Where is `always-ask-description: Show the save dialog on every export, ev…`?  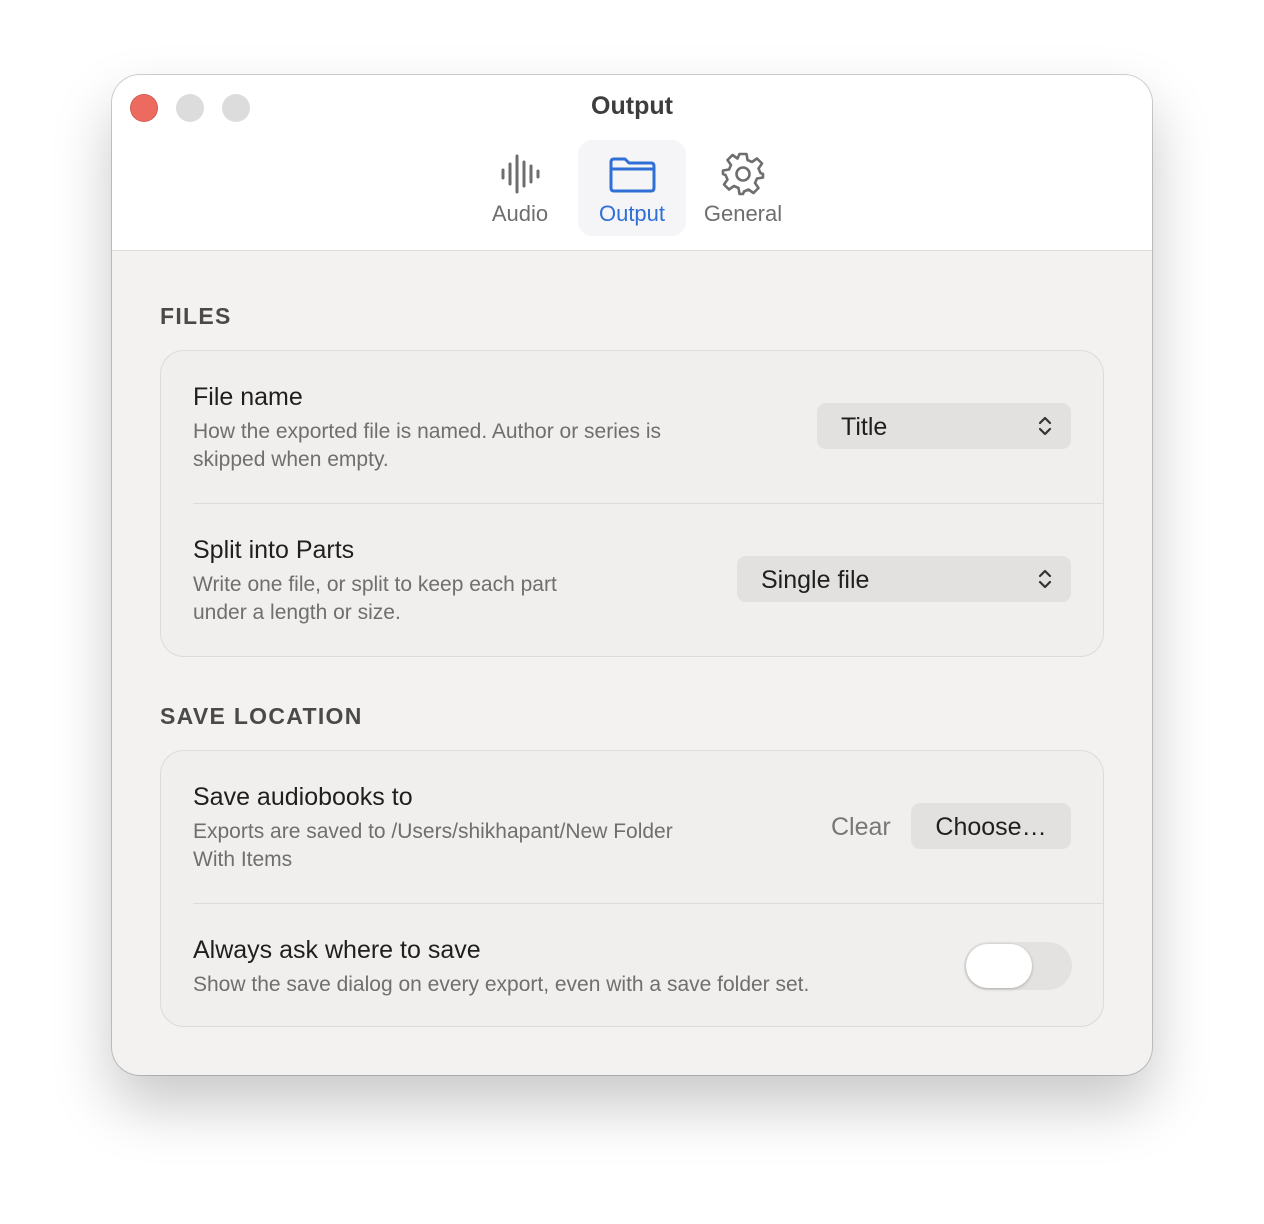
always-ask-description: Show the save dialog on every export, ev… is located at coordinates (501, 984).